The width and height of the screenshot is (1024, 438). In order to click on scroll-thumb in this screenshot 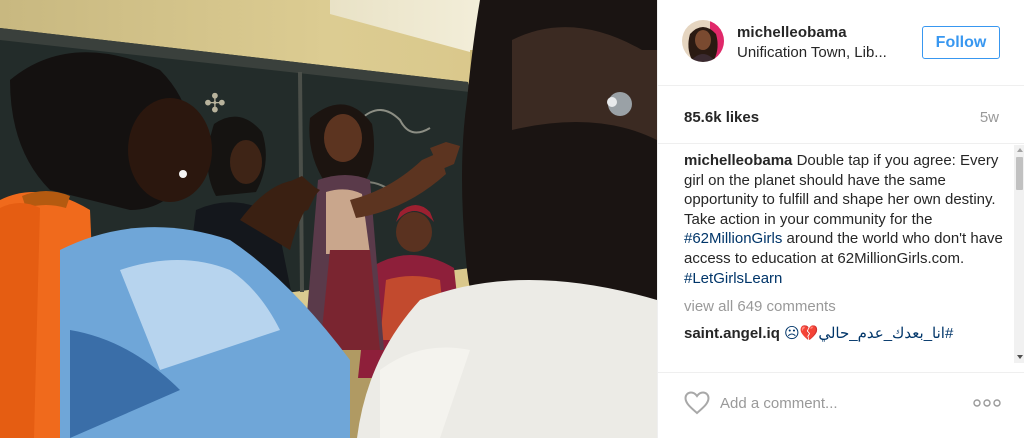, I will do `click(1019, 173)`.